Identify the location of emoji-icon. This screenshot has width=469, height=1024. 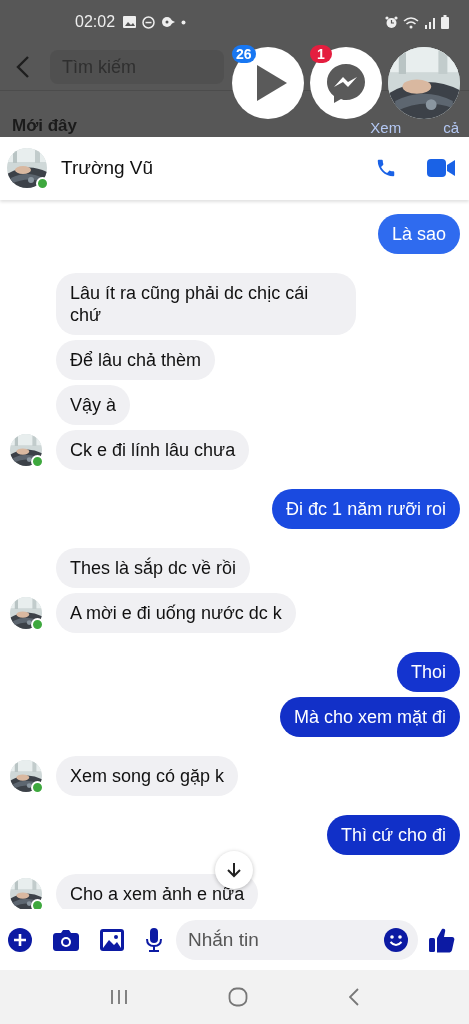
(396, 939).